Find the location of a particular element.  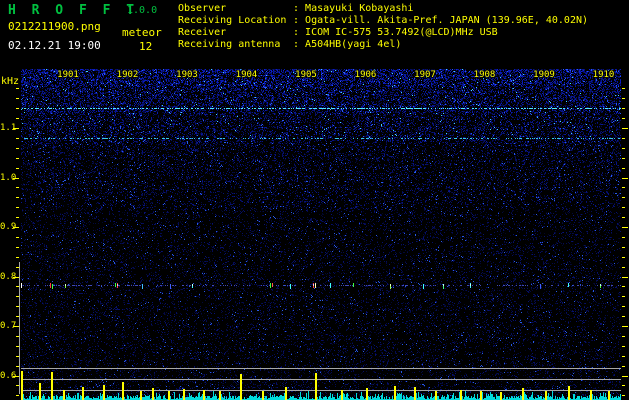

time-axis: 1901 1902 1903 1904 1905 1906 1907 1908 1909 1910 is located at coordinates (314, 76).